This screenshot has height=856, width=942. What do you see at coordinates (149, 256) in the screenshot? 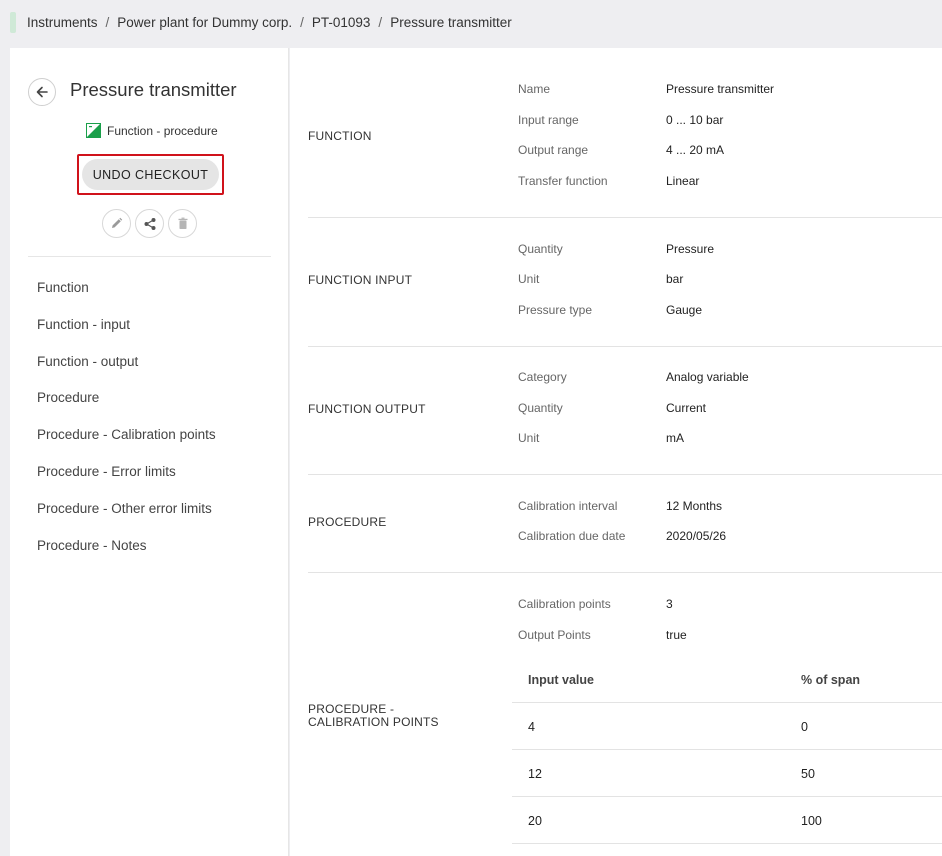
I see `sidebar-divider` at bounding box center [149, 256].